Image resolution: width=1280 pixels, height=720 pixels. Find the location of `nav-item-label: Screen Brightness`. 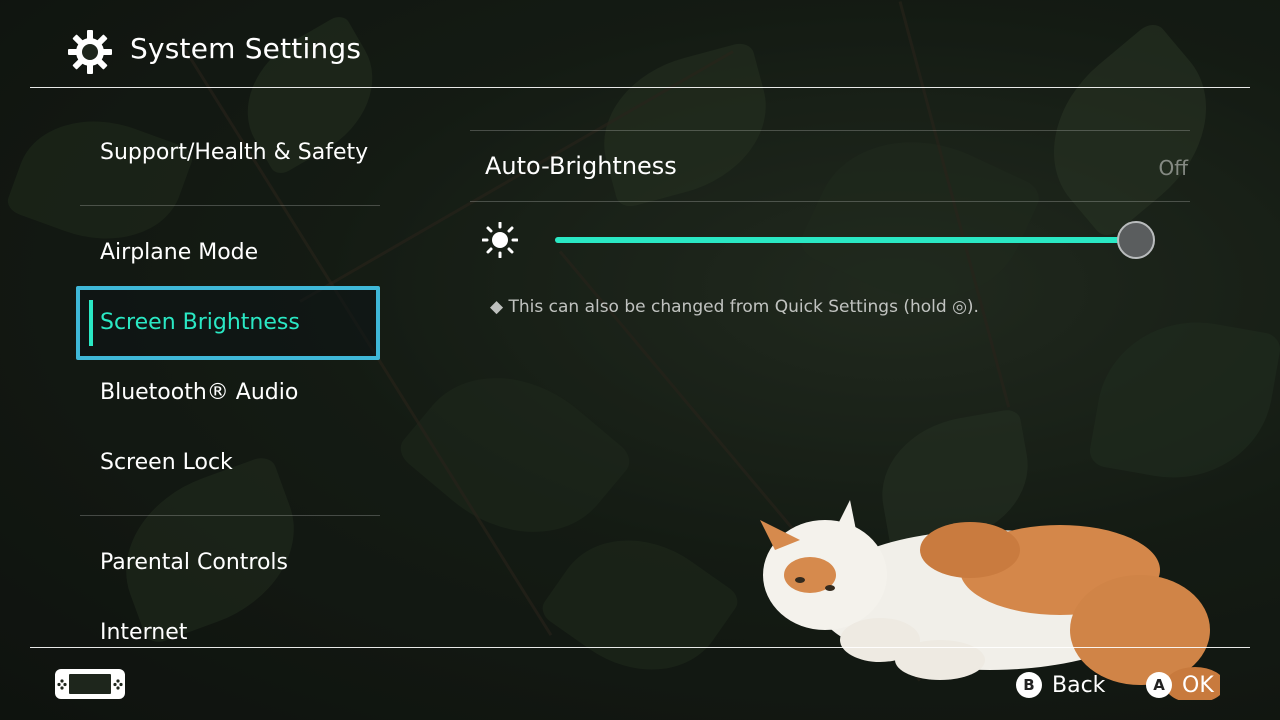

nav-item-label: Screen Brightness is located at coordinates (200, 322).